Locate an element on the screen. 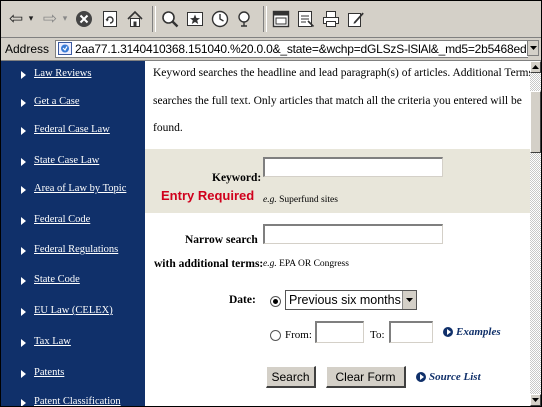  favorites-icon is located at coordinates (195, 19).